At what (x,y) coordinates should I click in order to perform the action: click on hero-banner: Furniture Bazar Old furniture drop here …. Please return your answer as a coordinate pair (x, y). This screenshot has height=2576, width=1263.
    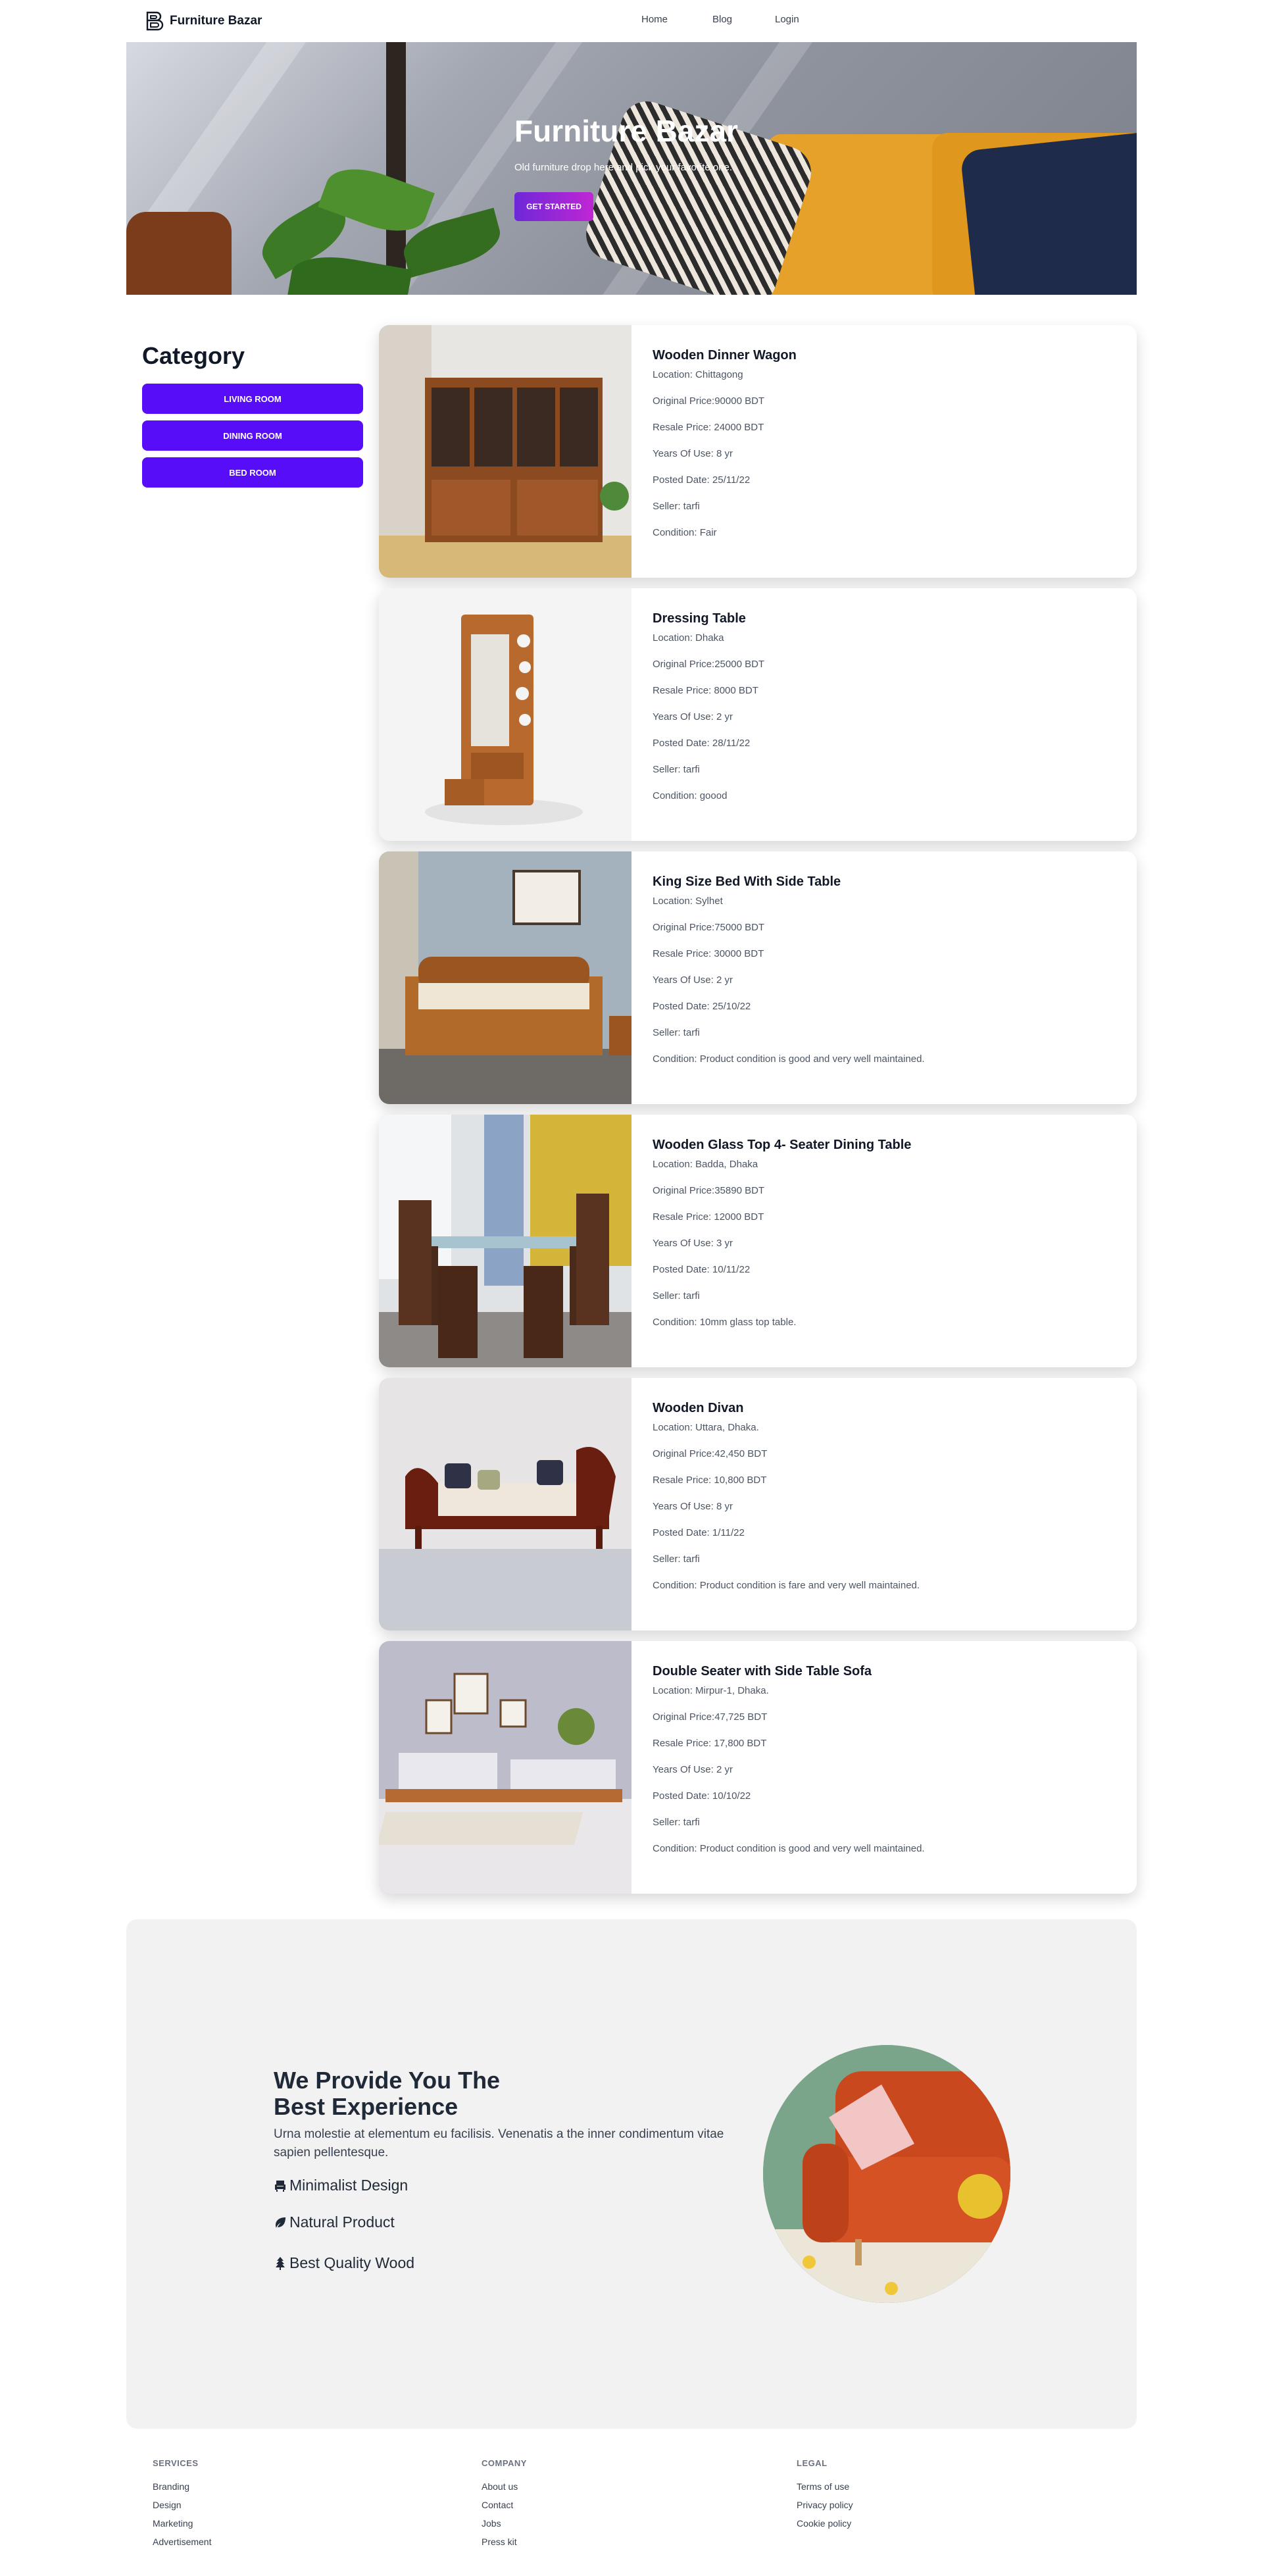
    Looking at the image, I should click on (631, 168).